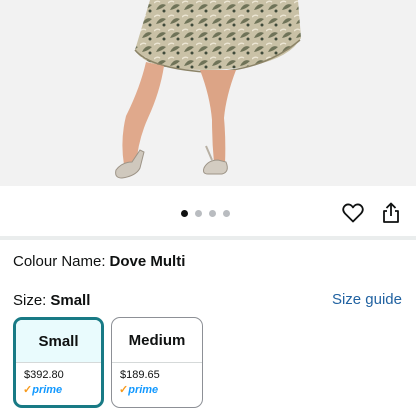  What do you see at coordinates (70, 300) in the screenshot?
I see `size-value: Small` at bounding box center [70, 300].